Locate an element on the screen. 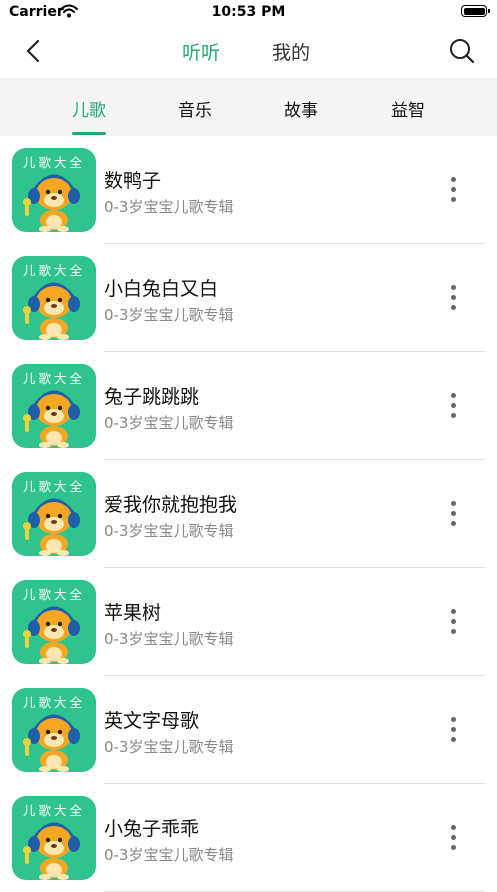 The width and height of the screenshot is (497, 892). list-item: 儿歌大全 苹果树 0-3岁宝宝儿歌专辑 is located at coordinates (248, 622).